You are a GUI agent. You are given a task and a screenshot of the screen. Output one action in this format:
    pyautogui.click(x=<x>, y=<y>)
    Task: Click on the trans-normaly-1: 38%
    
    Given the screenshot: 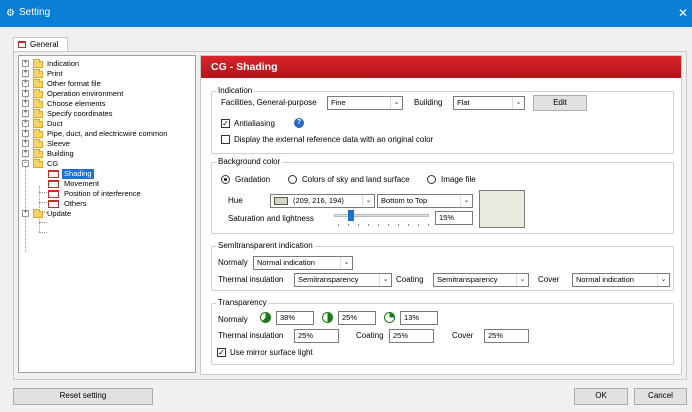 What is the action you would take?
    pyautogui.click(x=295, y=318)
    